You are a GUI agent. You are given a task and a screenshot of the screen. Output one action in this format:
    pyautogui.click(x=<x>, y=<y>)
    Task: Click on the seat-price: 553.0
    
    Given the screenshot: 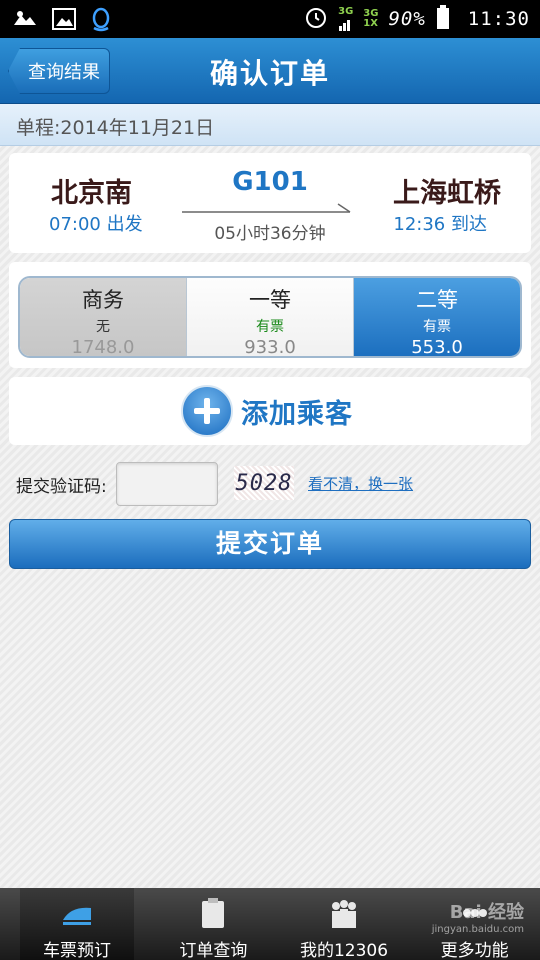 What is the action you would take?
    pyautogui.click(x=437, y=347)
    